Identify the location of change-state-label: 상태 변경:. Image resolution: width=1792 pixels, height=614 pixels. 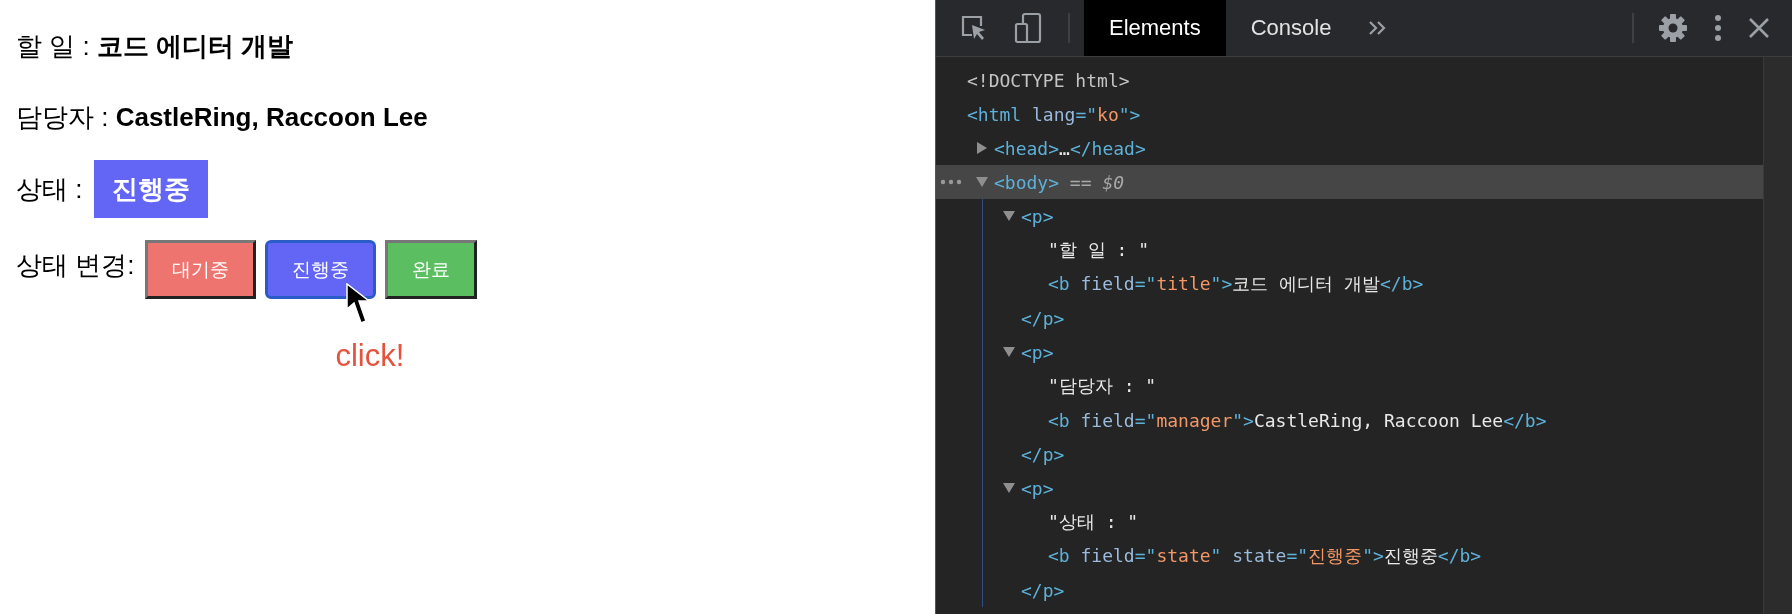
(75, 265).